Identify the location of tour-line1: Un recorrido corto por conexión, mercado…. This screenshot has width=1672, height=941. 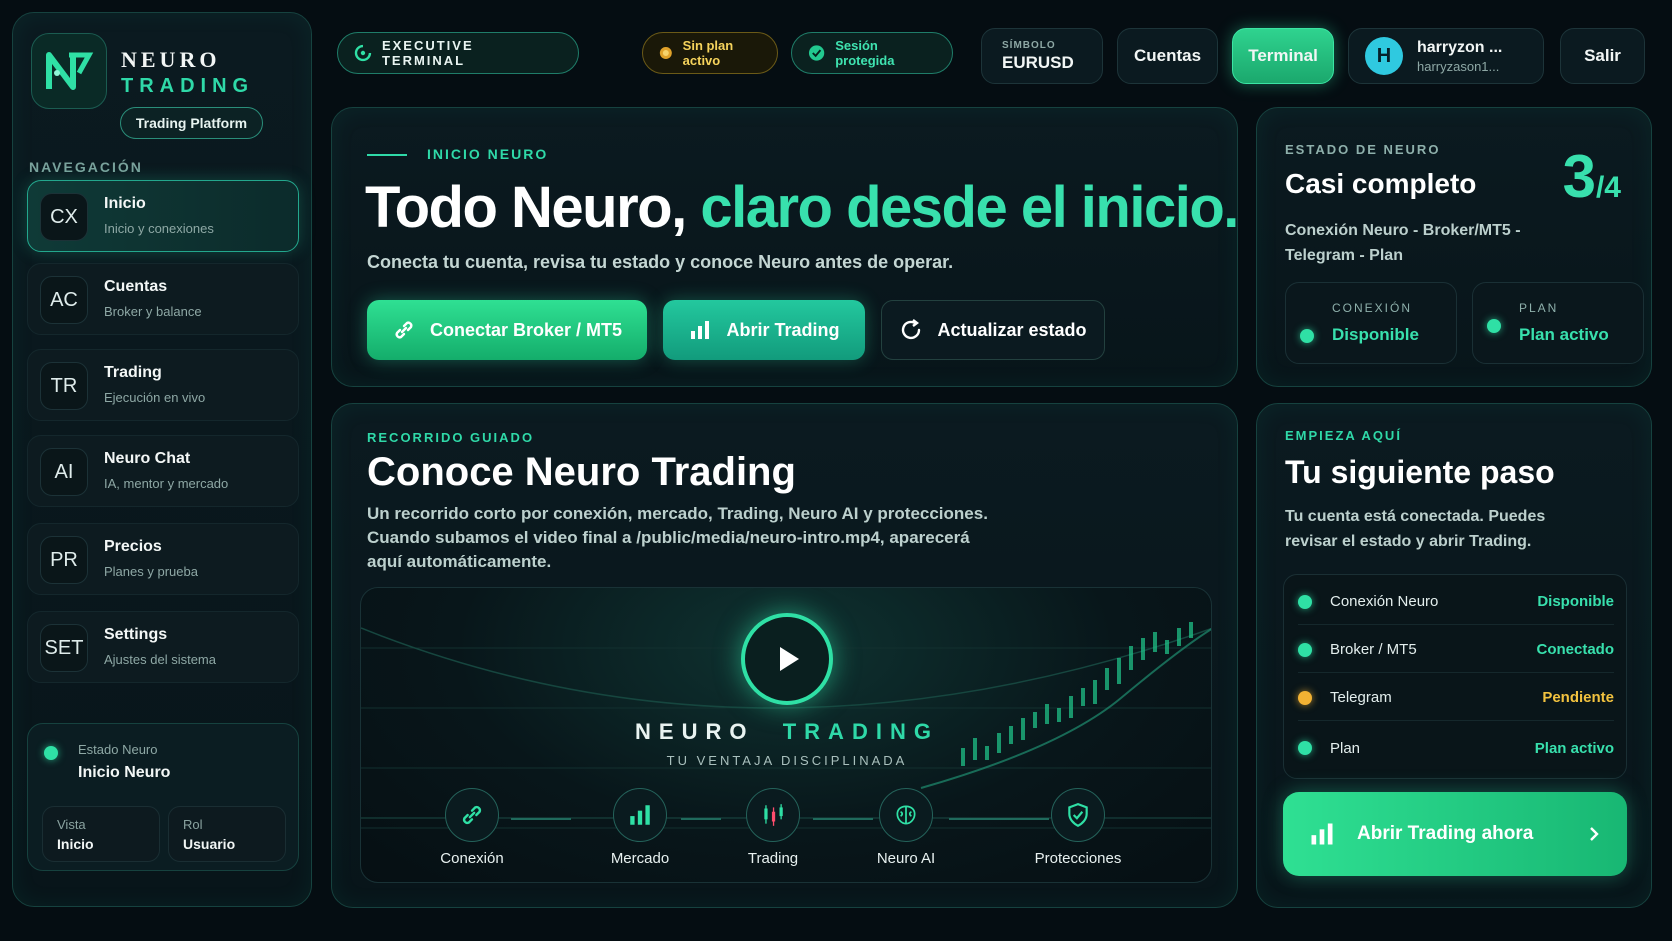
(677, 513).